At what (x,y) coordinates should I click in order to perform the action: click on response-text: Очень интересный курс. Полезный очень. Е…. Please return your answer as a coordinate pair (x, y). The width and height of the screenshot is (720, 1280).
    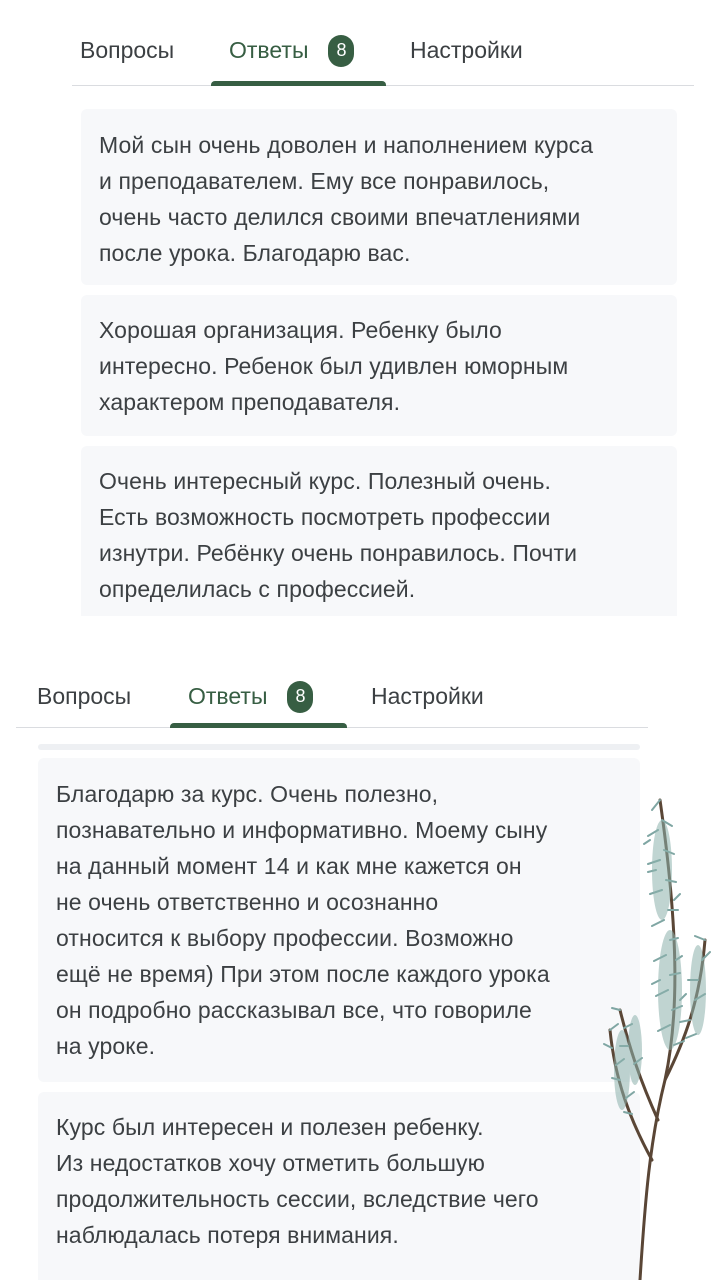
    Looking at the image, I should click on (338, 535).